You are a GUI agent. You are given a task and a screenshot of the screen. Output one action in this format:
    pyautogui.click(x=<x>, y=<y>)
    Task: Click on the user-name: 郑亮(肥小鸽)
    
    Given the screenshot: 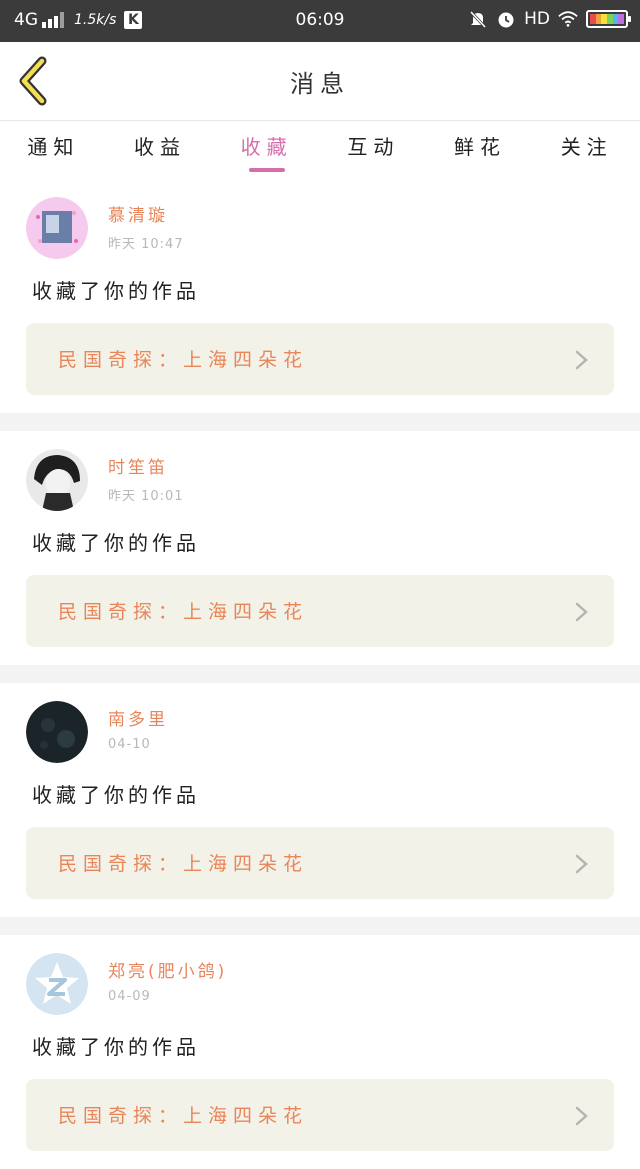 What is the action you would take?
    pyautogui.click(x=167, y=969)
    